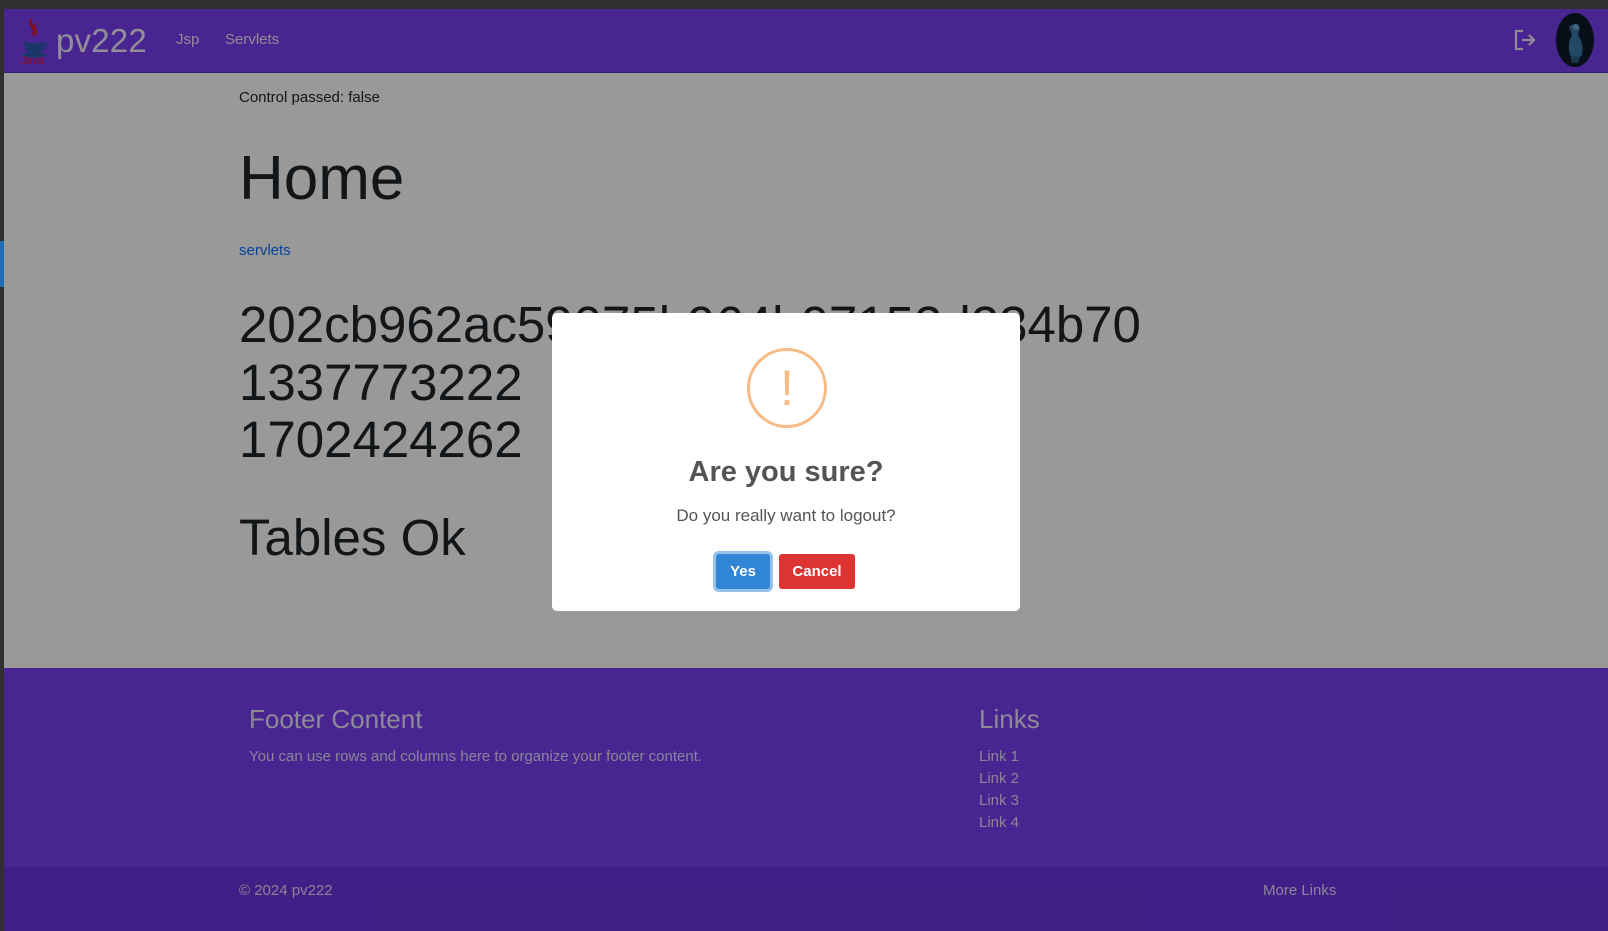 The image size is (1608, 931). I want to click on scroll-accent, so click(2, 264).